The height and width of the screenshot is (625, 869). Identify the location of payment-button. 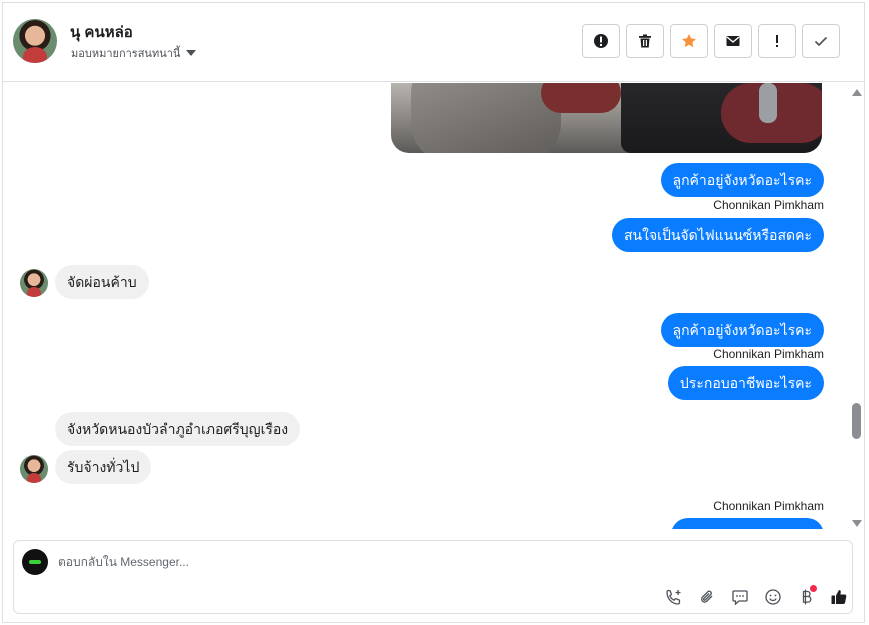
(806, 597).